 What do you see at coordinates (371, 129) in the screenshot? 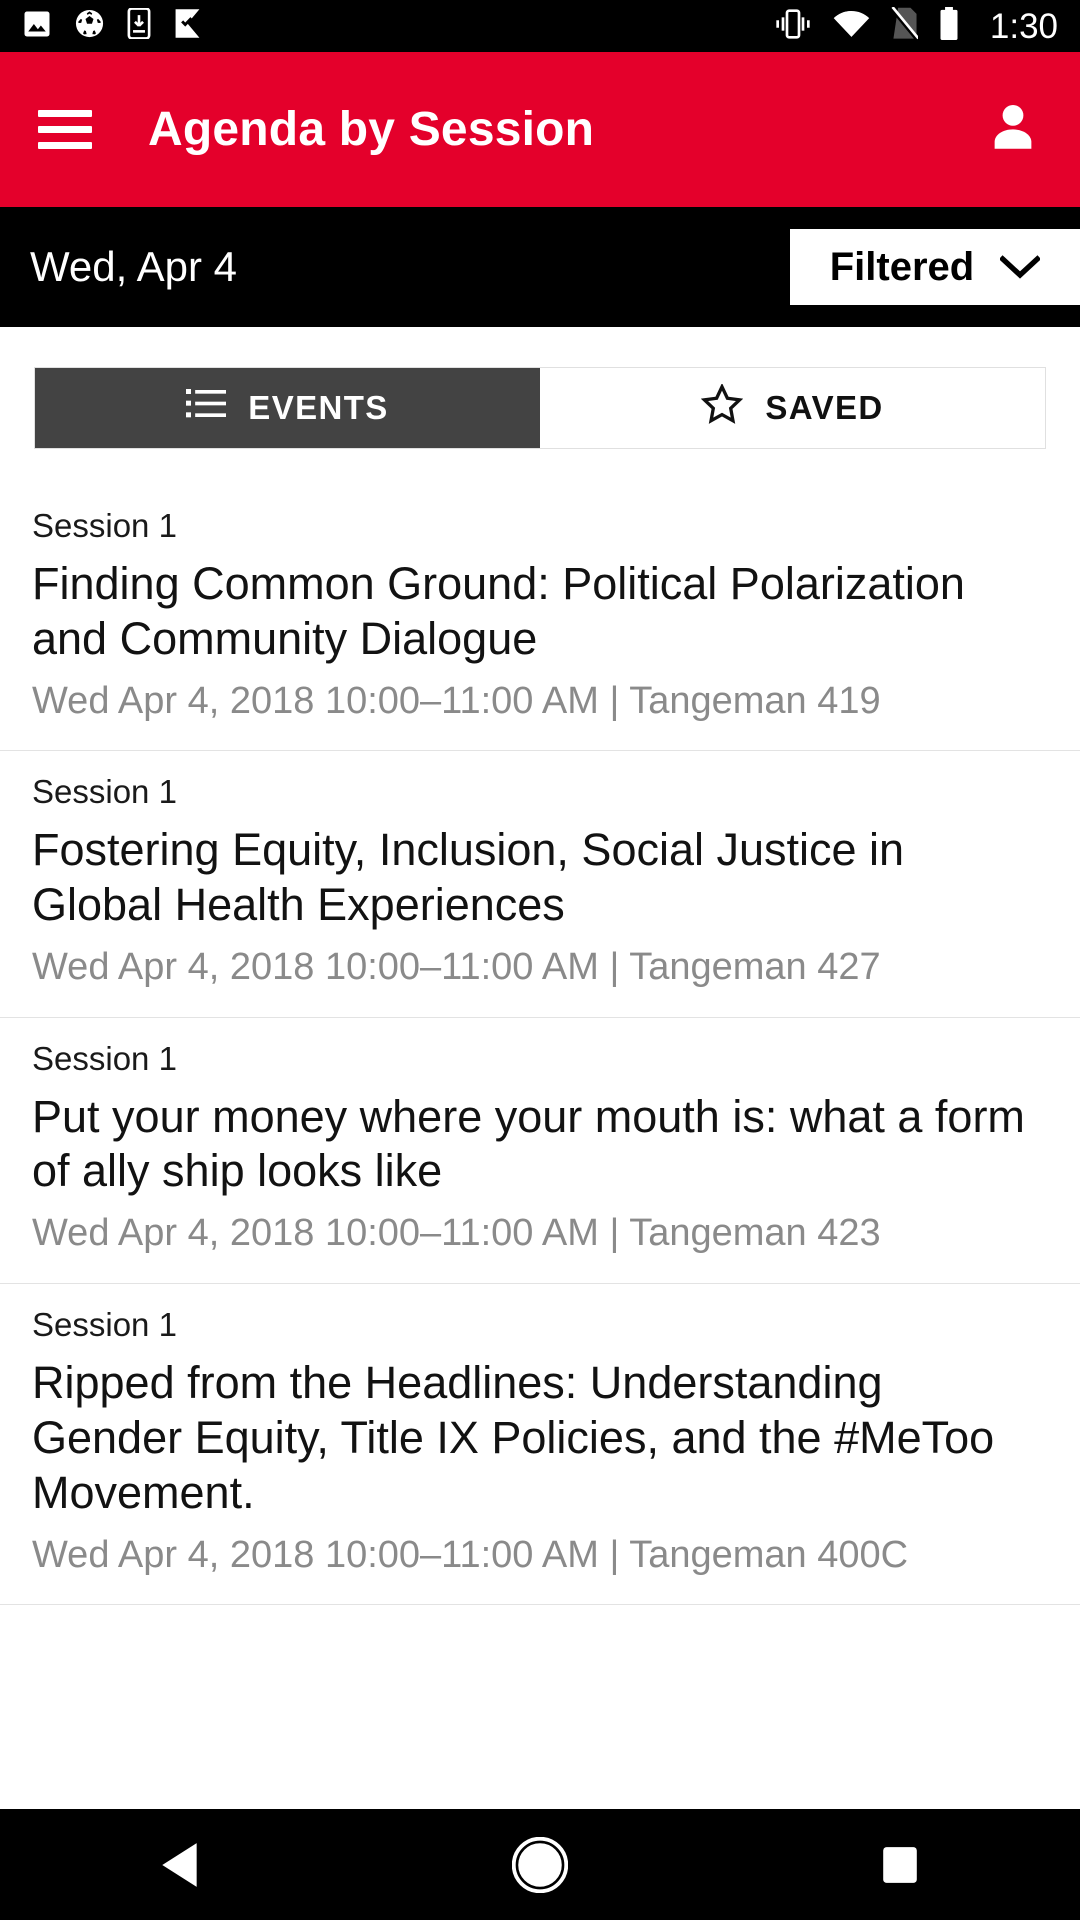
I see `page-title: Agenda by Session` at bounding box center [371, 129].